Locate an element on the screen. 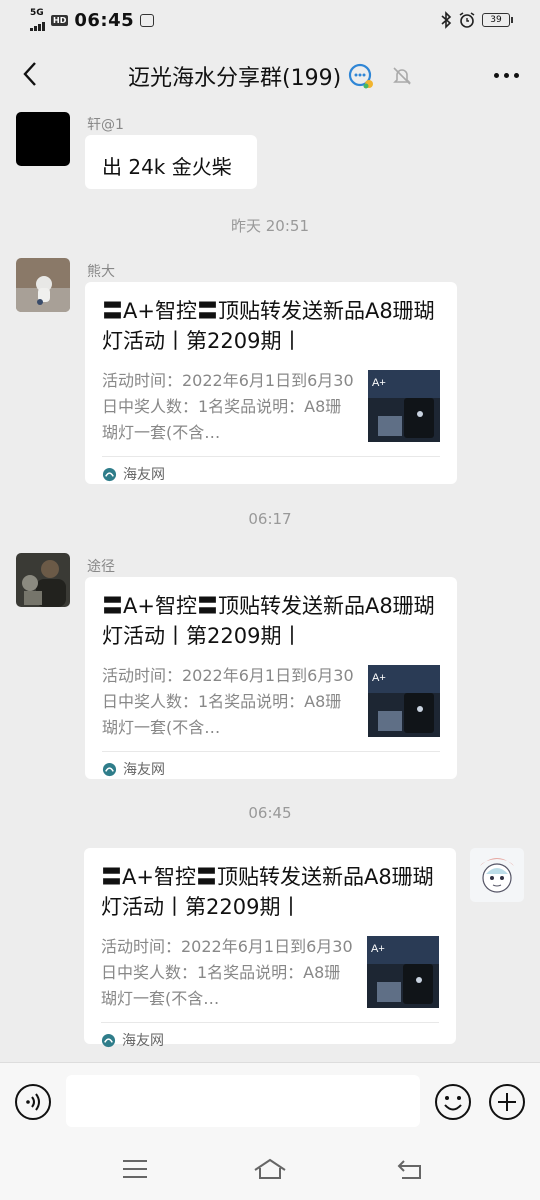  sender-name: 途径 is located at coordinates (101, 567).